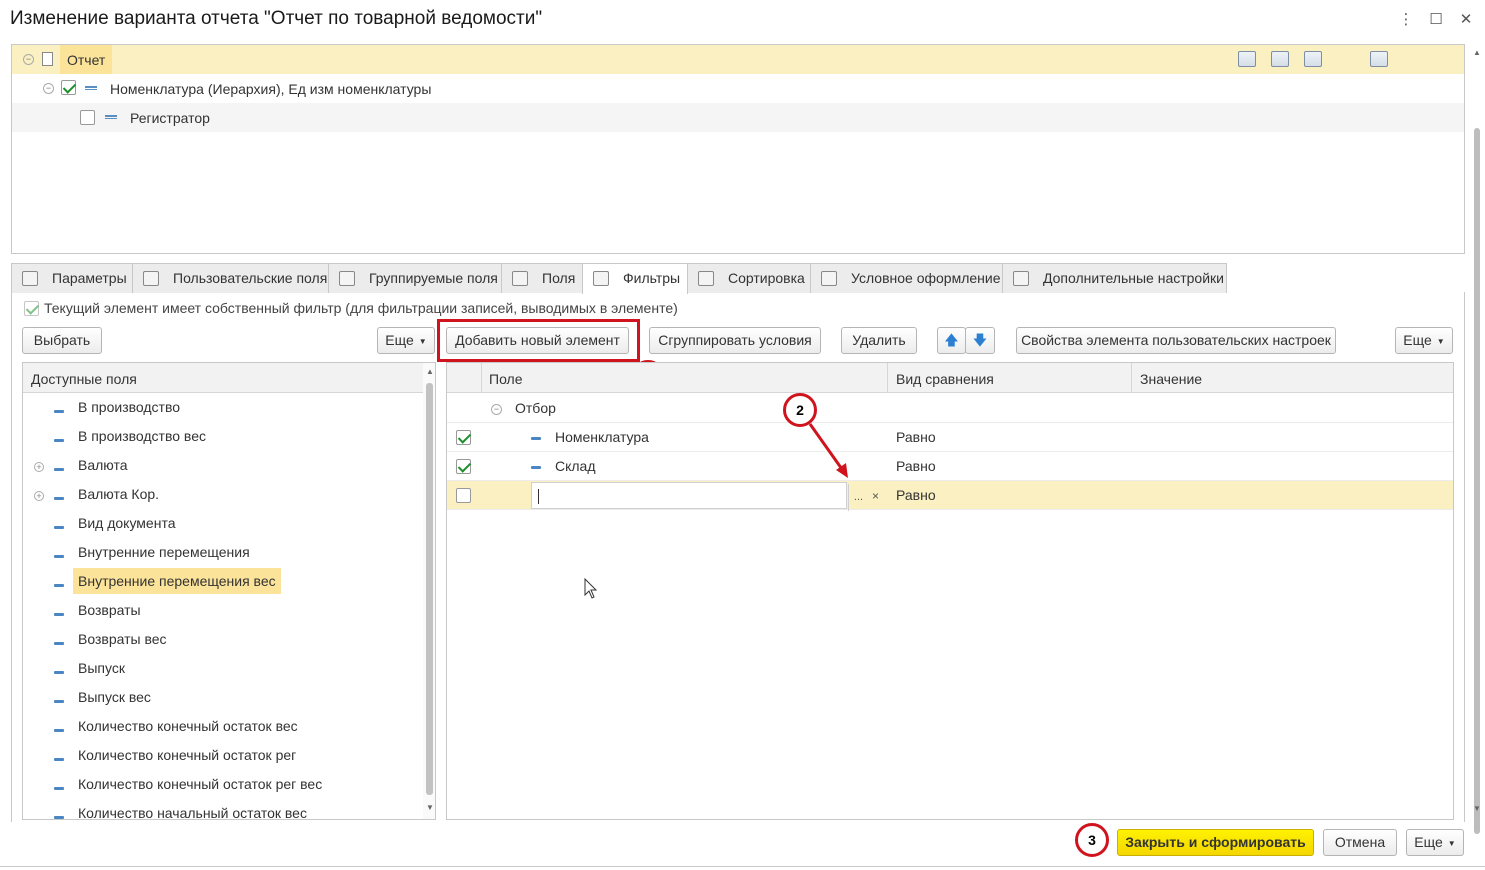  What do you see at coordinates (223, 727) in the screenshot?
I see `list-item: Количество конечный остаток вес` at bounding box center [223, 727].